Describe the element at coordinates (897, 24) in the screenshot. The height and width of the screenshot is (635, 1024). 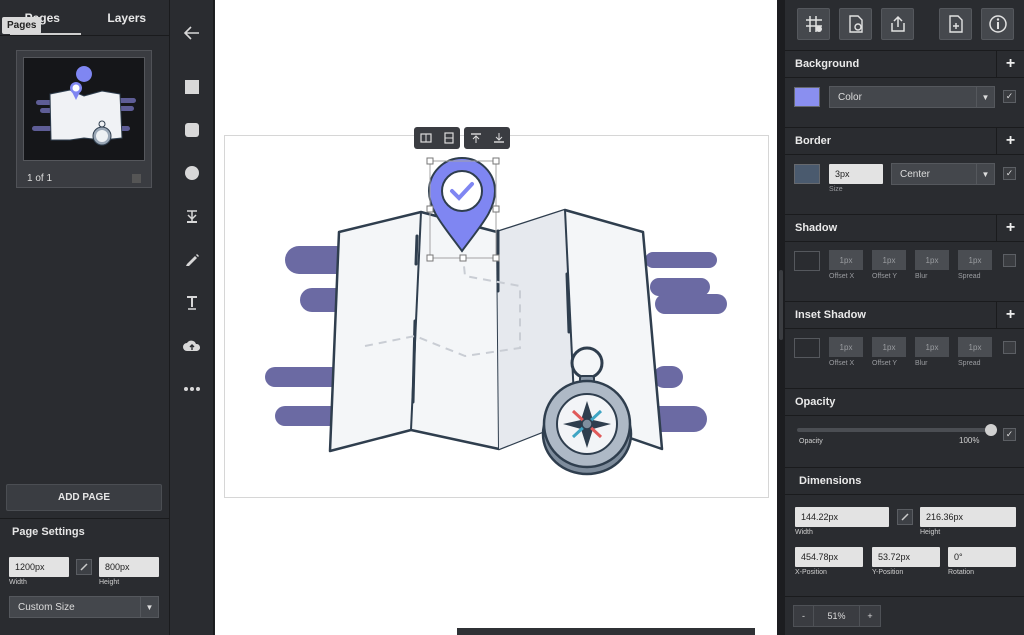
I see `export-icon` at that location.